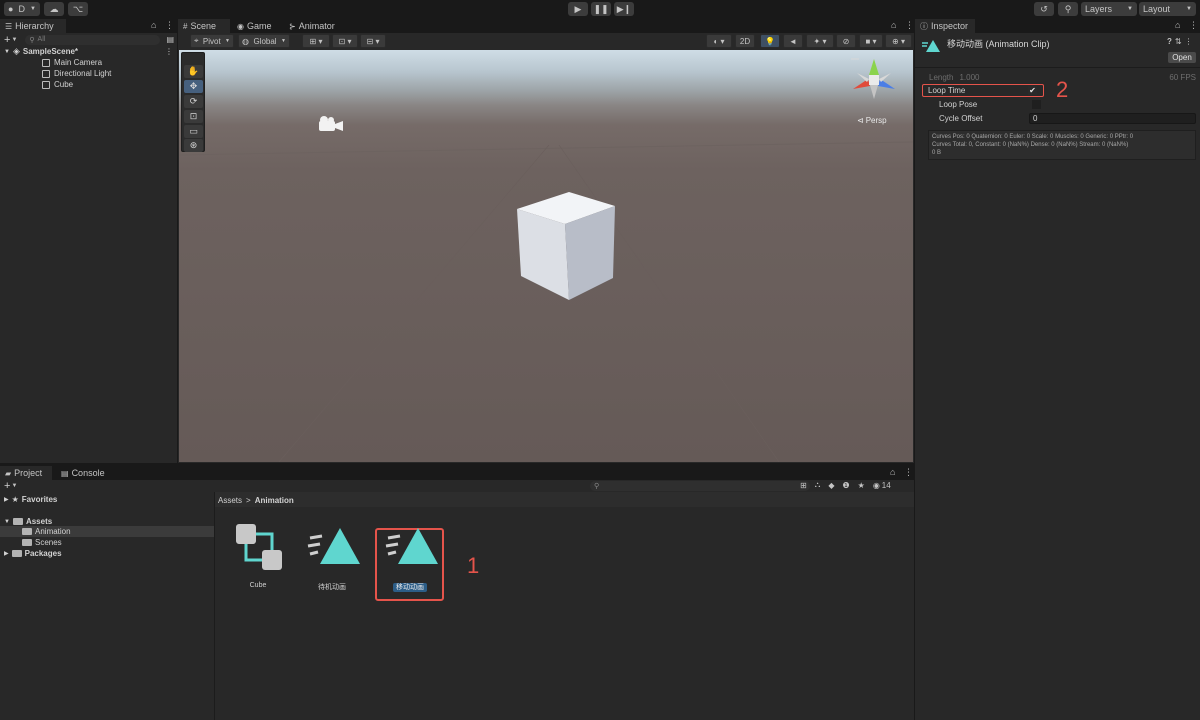 This screenshot has height=720, width=1200. I want to click on snap-increment-button: ⊡ ▾, so click(345, 41).